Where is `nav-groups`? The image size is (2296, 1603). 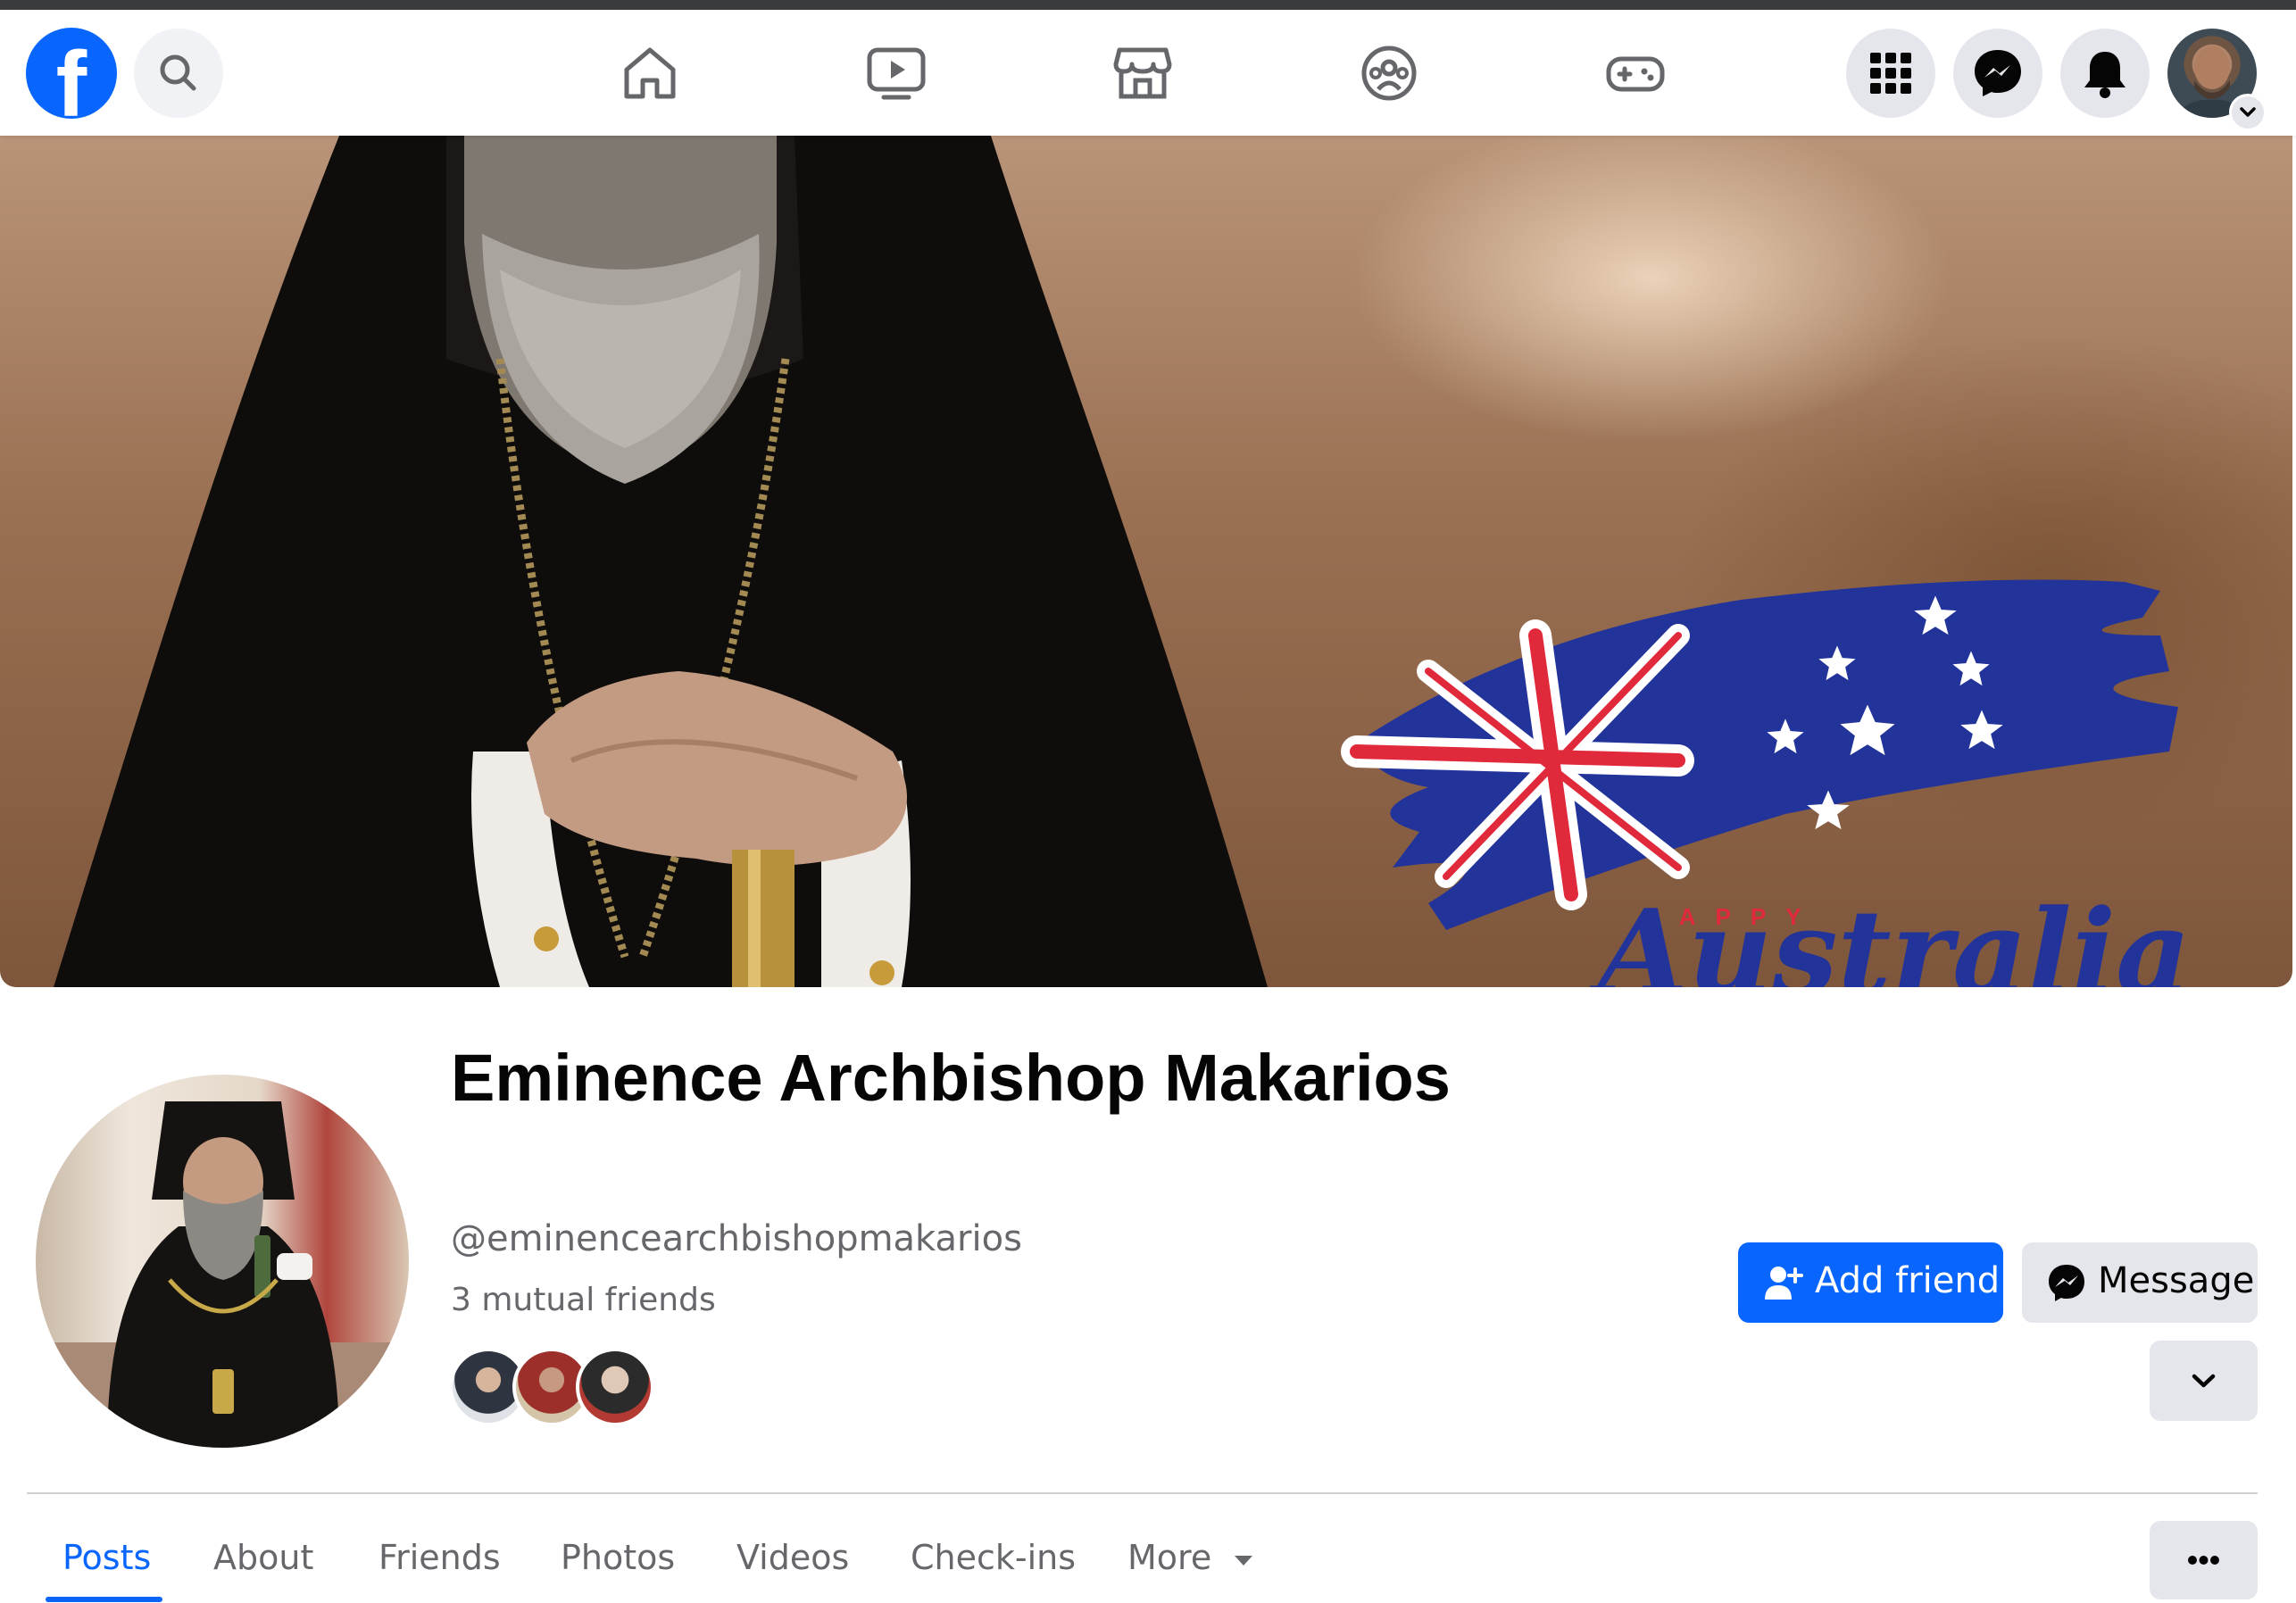 nav-groups is located at coordinates (1389, 73).